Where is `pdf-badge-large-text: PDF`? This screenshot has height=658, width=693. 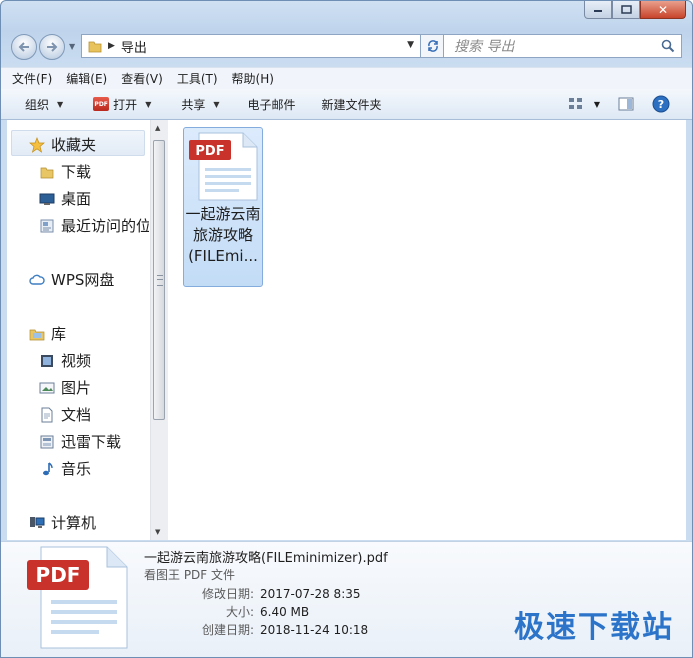
pdf-badge-large-text: PDF is located at coordinates (58, 575).